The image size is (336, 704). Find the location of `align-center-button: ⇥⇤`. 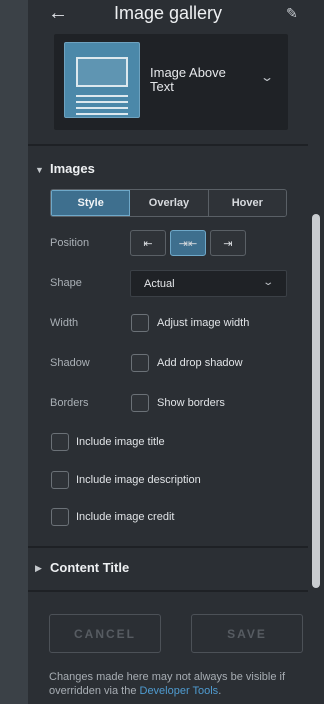

align-center-button: ⇥⇤ is located at coordinates (188, 243).